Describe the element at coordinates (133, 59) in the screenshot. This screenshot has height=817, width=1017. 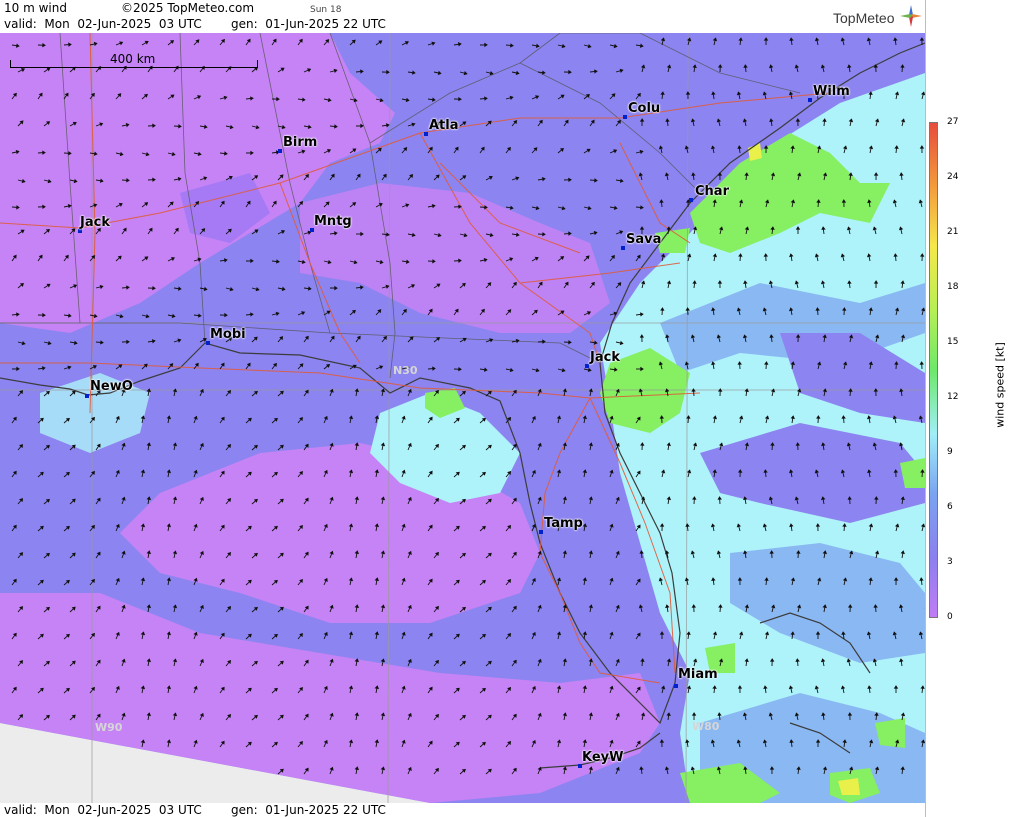
I see `scale-label: 400 km` at that location.